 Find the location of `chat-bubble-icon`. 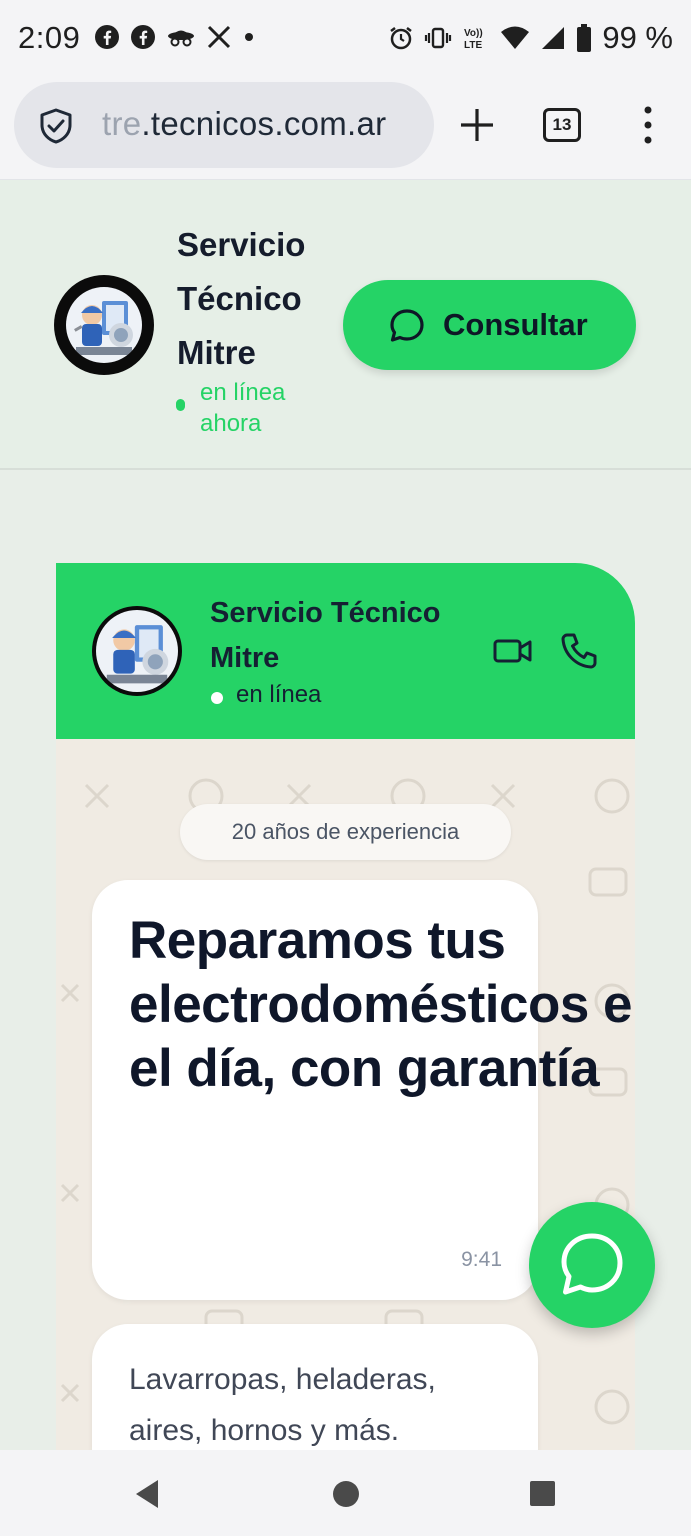

chat-bubble-icon is located at coordinates (407, 325).